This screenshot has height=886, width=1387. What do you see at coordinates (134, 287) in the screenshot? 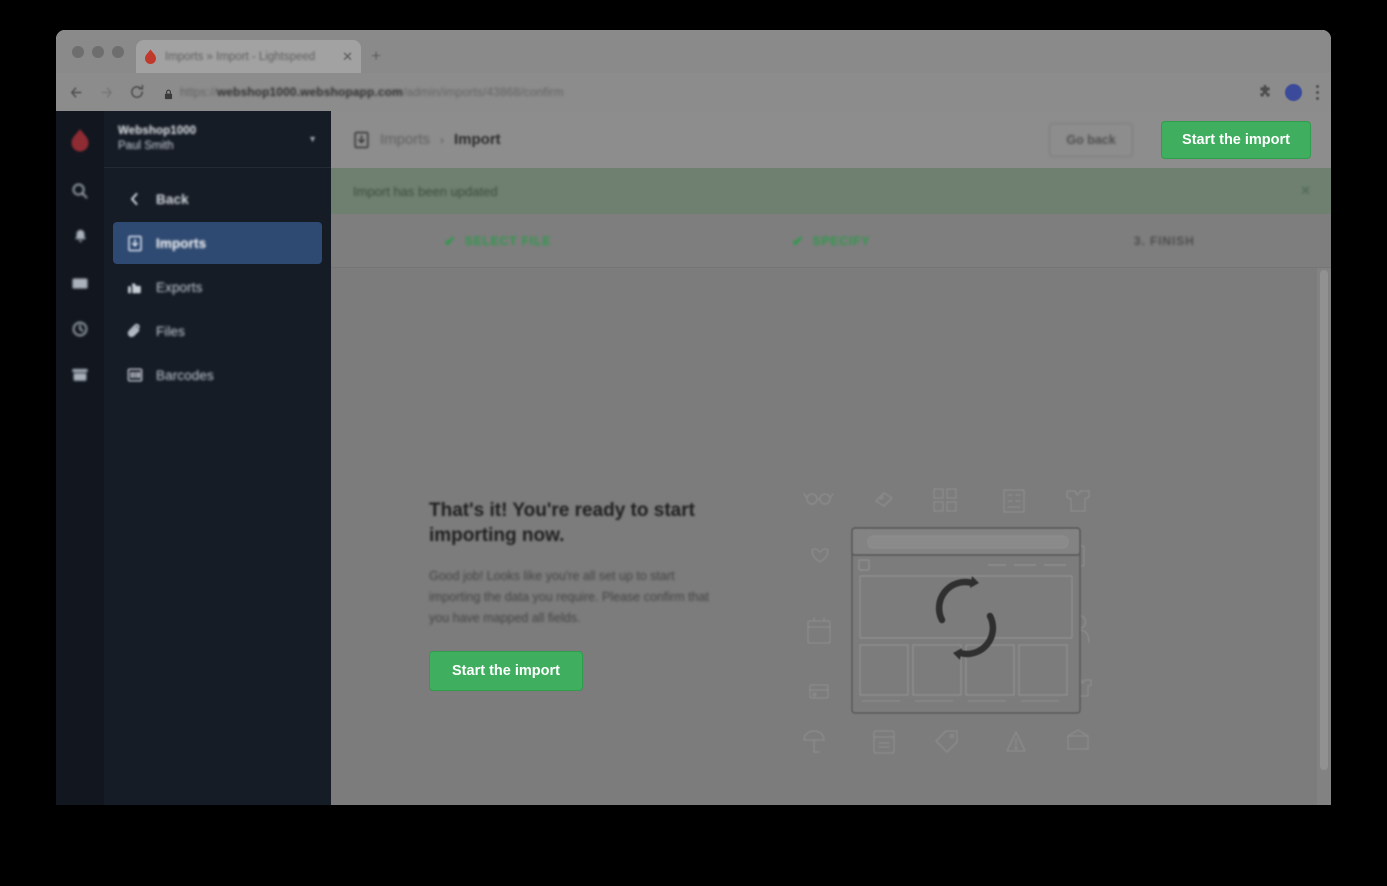
I see `export-arrow-icon` at bounding box center [134, 287].